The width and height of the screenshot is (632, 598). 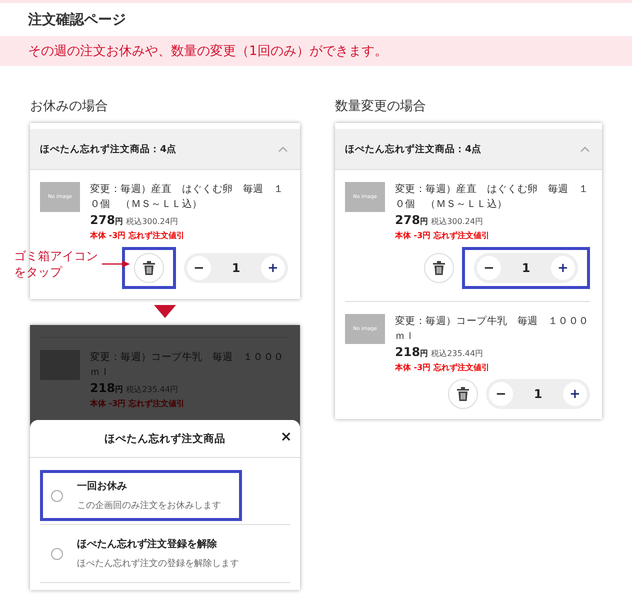 What do you see at coordinates (165, 553) in the screenshot?
I see `option-item: ほぺたん忘れず注文登録を解除 ほぺたん忘れず注文の登録を解除します` at bounding box center [165, 553].